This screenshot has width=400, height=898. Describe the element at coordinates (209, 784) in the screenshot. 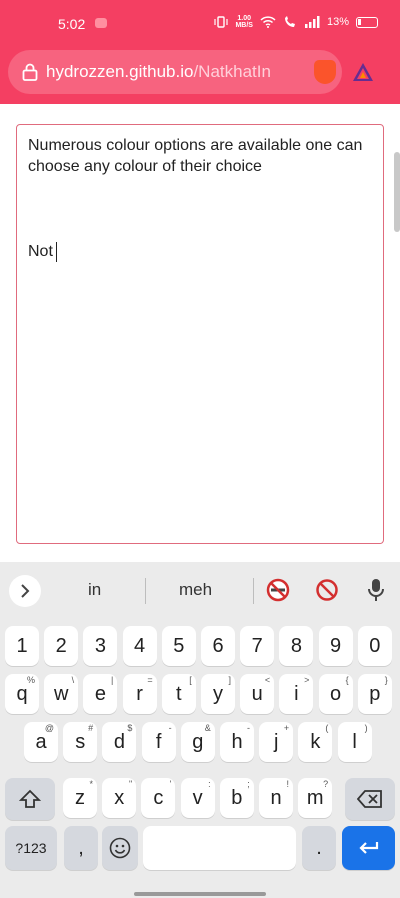

I see `key-hint: :` at that location.